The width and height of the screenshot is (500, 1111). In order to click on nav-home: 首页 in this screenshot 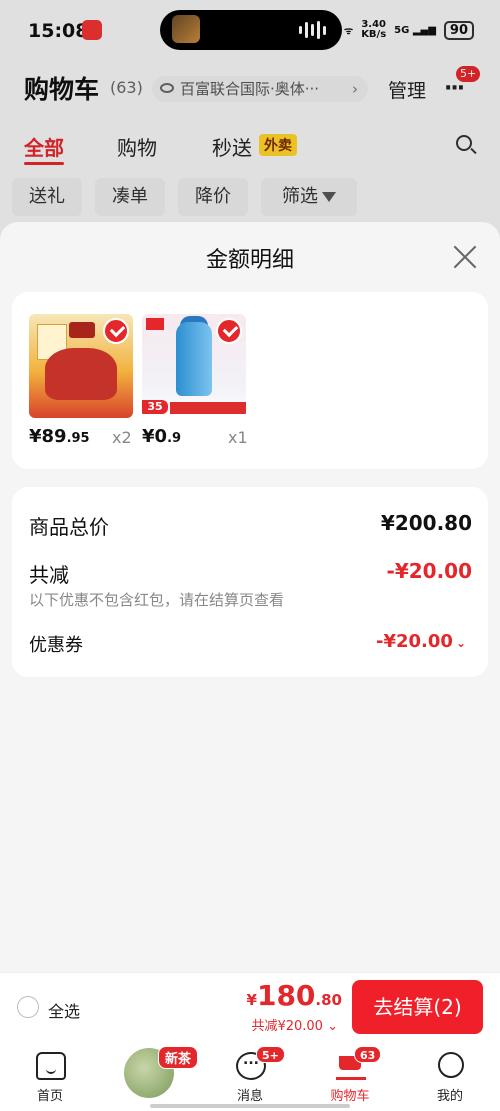, I will do `click(50, 1073)`.